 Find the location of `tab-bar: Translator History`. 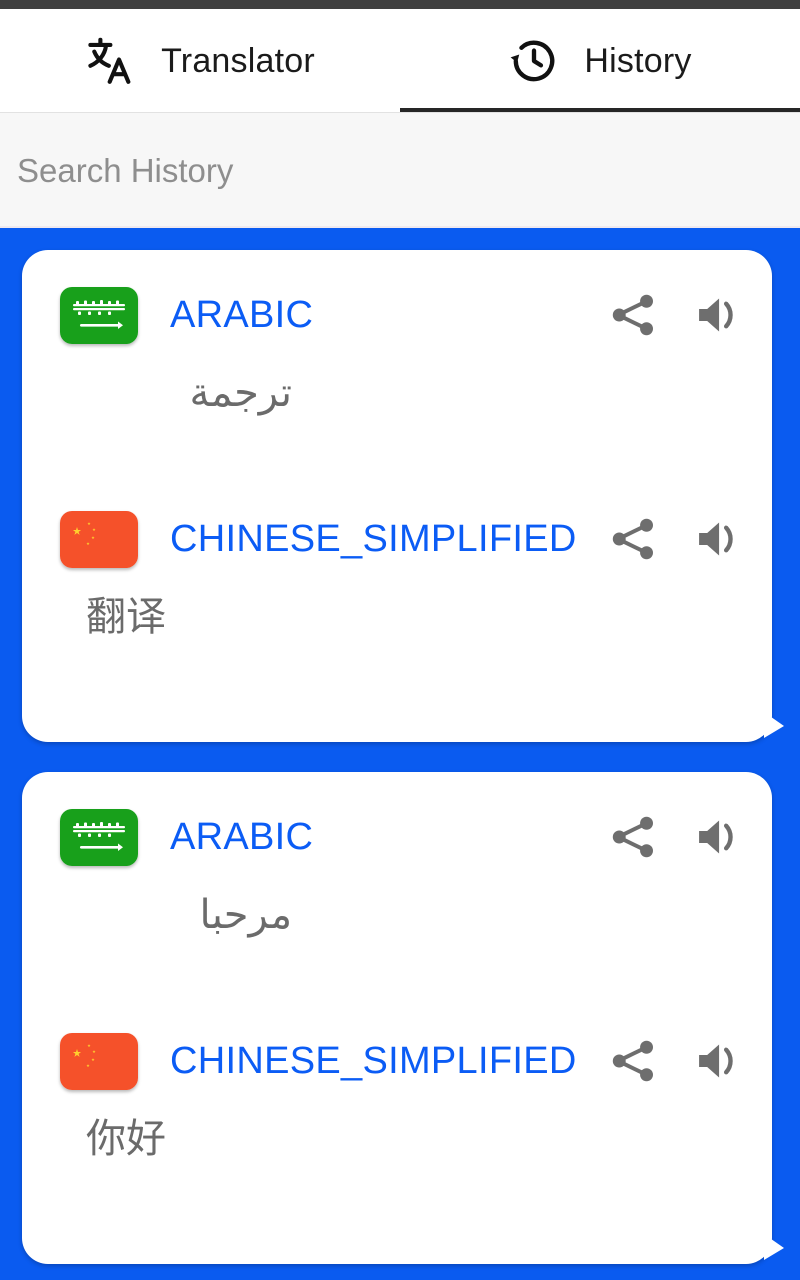

tab-bar: Translator History is located at coordinates (400, 61).